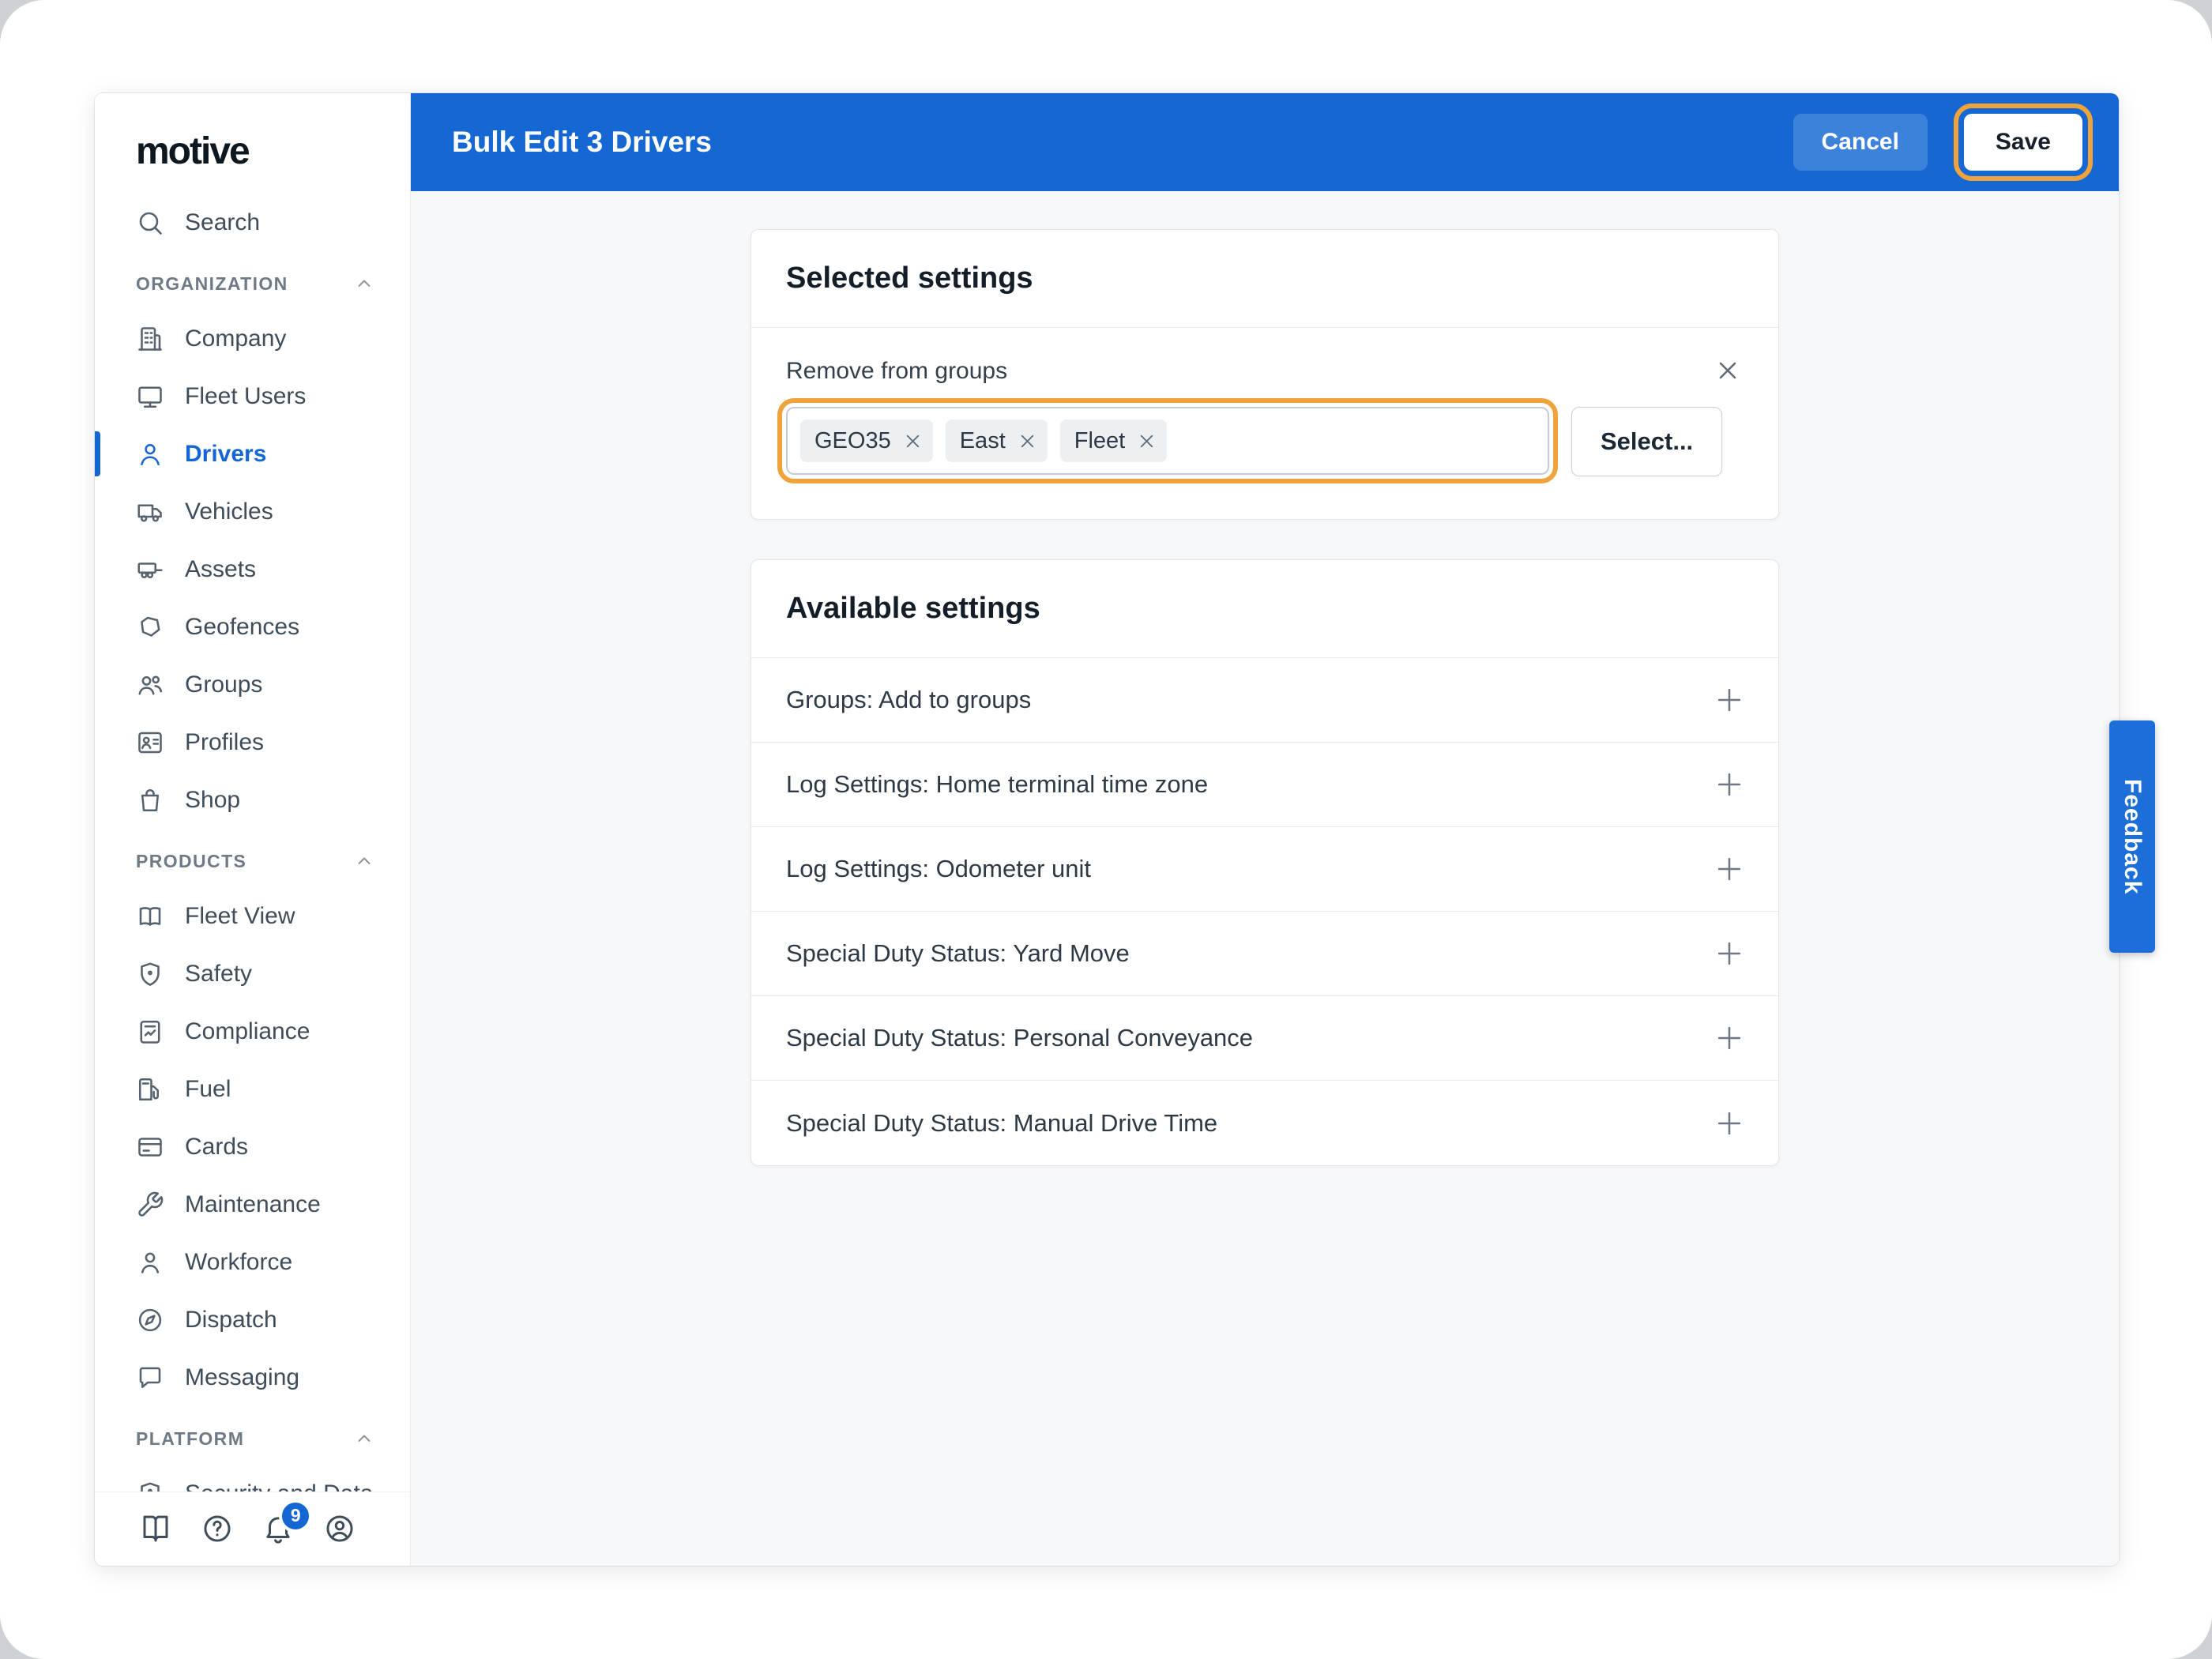  Describe the element at coordinates (1265, 1039) in the screenshot. I see `setting-row-personal-conveyance: Special Duty Status: Personal Conveyance` at that location.